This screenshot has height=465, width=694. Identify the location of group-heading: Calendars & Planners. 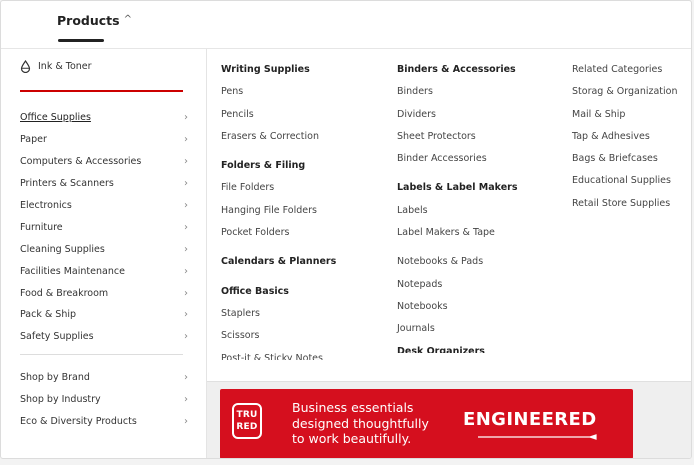
(278, 264).